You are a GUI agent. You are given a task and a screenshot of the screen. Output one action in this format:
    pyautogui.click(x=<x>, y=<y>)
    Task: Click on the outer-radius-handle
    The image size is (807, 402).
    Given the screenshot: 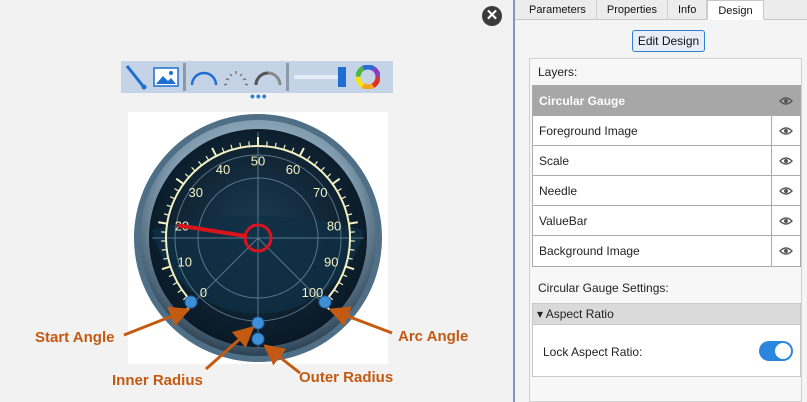 What is the action you would take?
    pyautogui.click(x=258, y=339)
    